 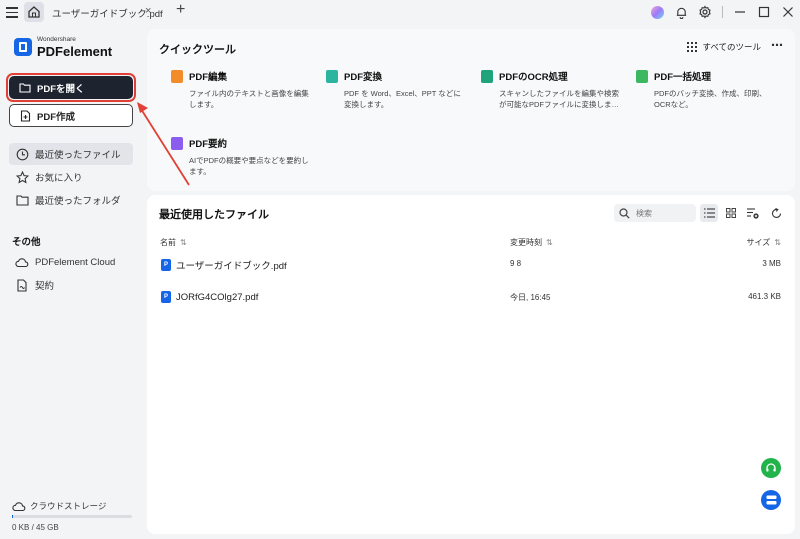 What do you see at coordinates (197, 50) in the screenshot?
I see `quick-tools-title: クイックツール` at bounding box center [197, 50].